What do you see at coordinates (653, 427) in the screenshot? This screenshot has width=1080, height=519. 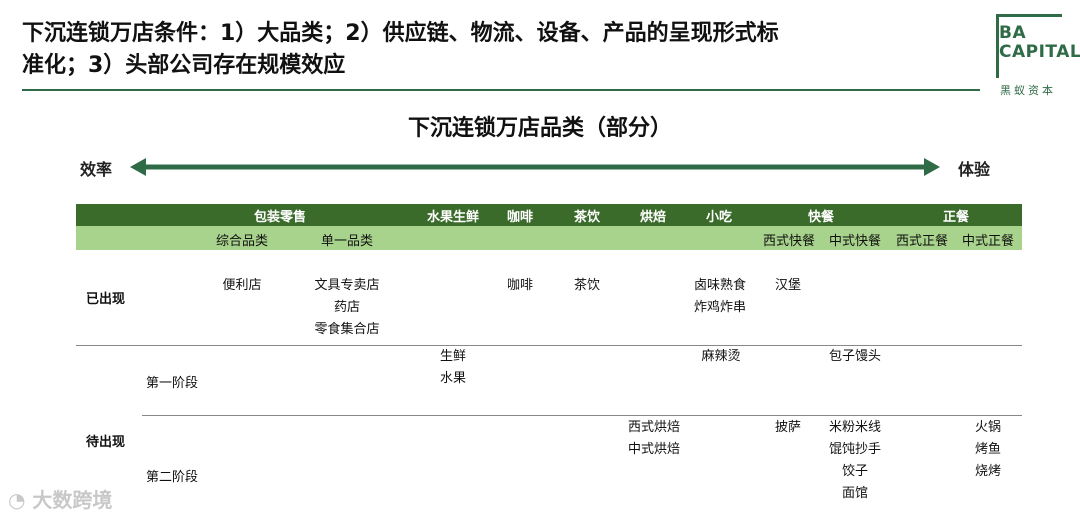 I see `list-item: 西式烘焙` at bounding box center [653, 427].